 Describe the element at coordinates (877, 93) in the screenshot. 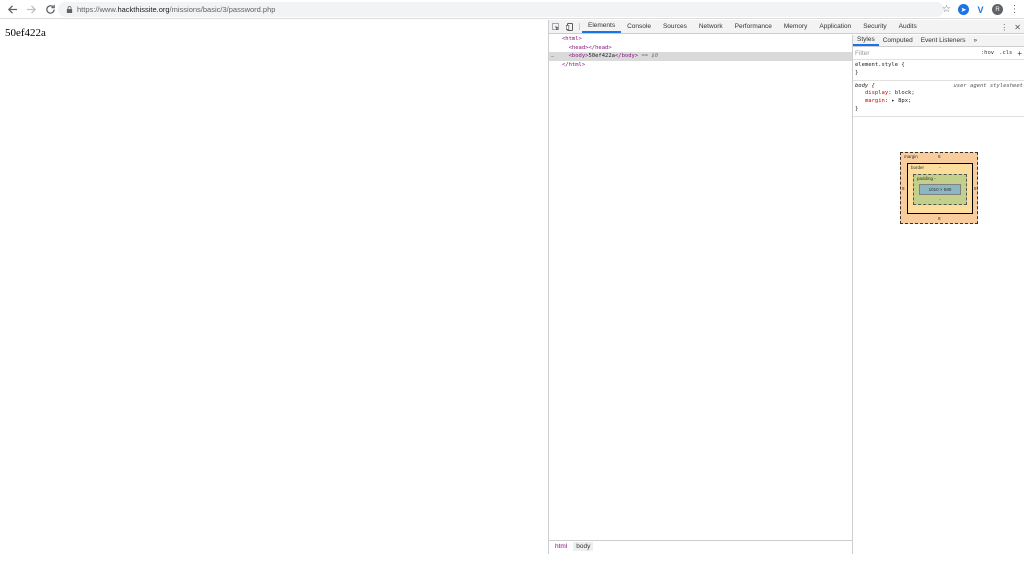

I see `prop-display-name: display` at that location.